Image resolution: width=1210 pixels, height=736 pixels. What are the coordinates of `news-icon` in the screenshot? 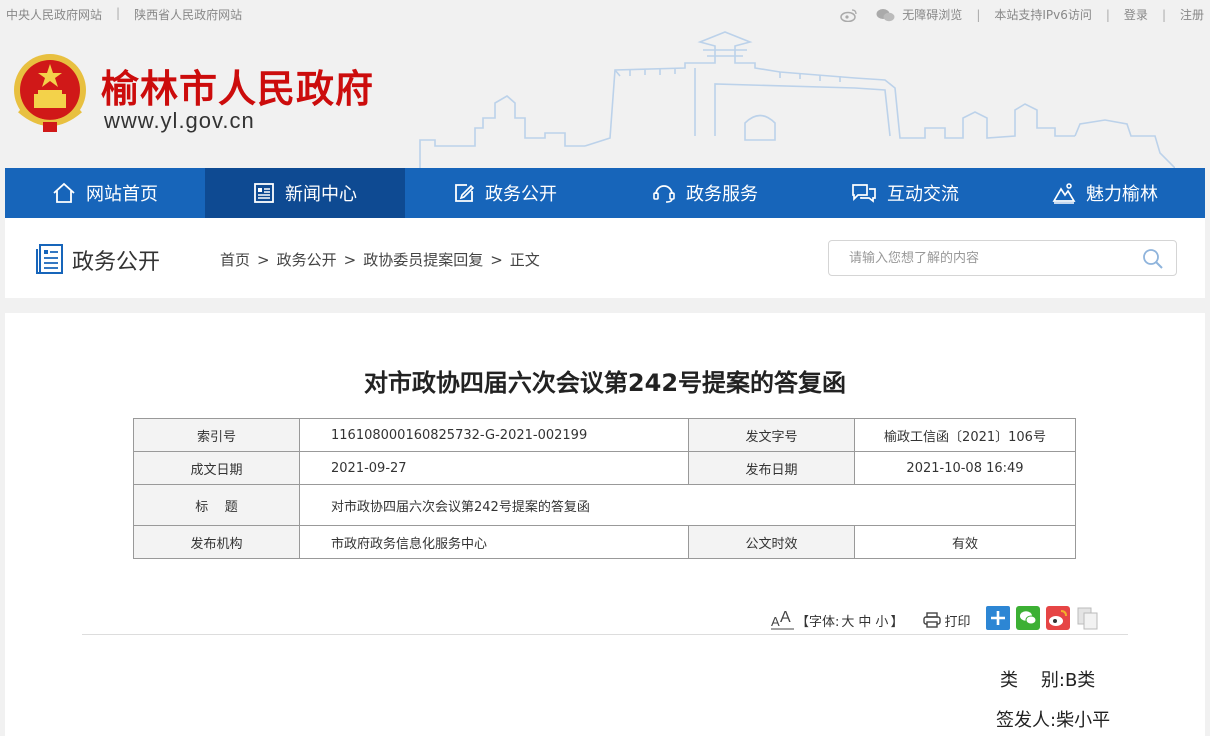 It's located at (264, 193).